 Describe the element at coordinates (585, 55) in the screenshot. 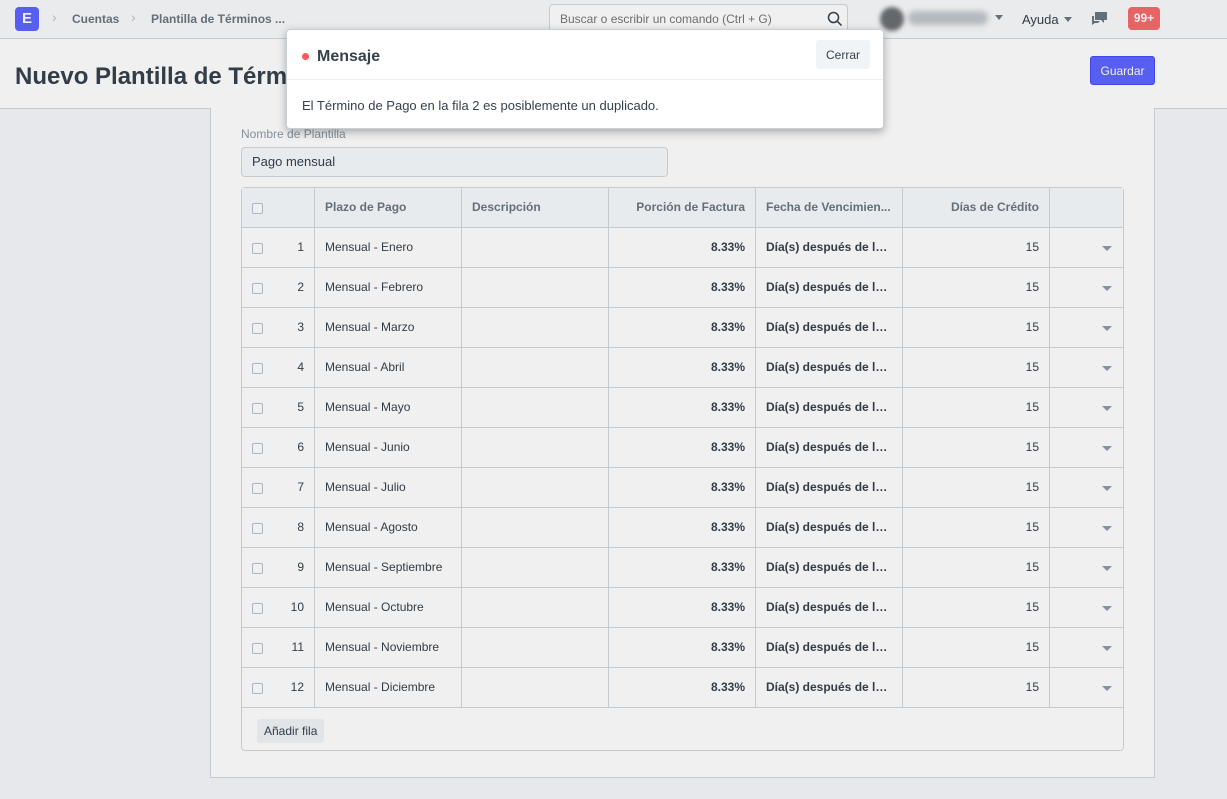

I see `dialog-header: Mensaje Cerrar` at that location.